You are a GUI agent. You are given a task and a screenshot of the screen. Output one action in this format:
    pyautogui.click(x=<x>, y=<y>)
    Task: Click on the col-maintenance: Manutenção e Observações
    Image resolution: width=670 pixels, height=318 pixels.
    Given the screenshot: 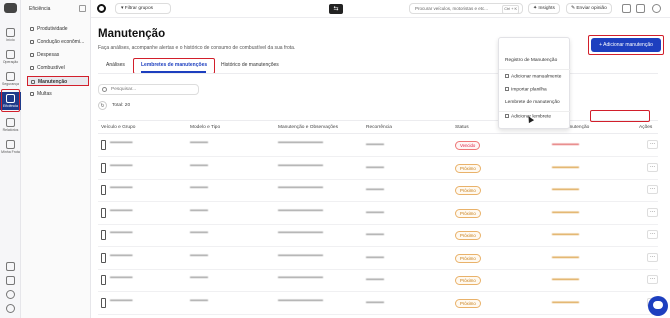 What is the action you would take?
    pyautogui.click(x=308, y=127)
    